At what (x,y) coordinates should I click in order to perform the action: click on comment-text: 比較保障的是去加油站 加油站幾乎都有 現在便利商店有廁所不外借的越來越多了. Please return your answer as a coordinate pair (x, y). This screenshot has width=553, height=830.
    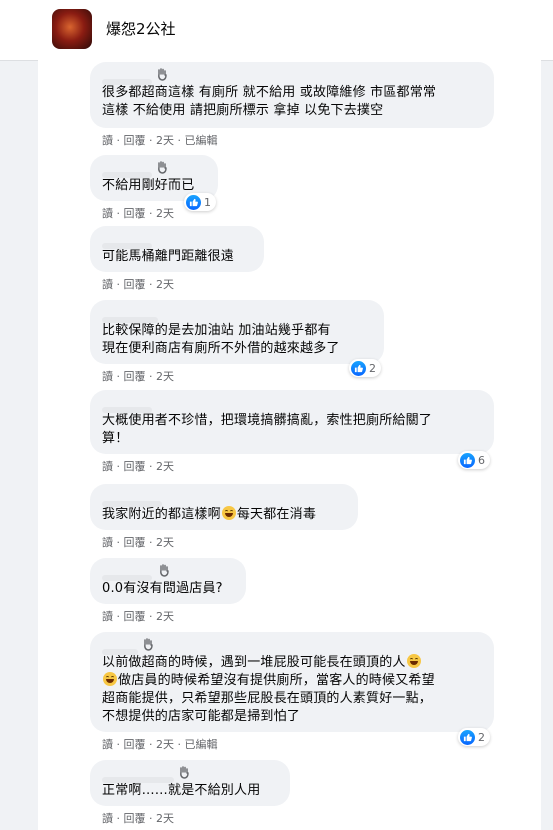
    Looking at the image, I should click on (221, 339).